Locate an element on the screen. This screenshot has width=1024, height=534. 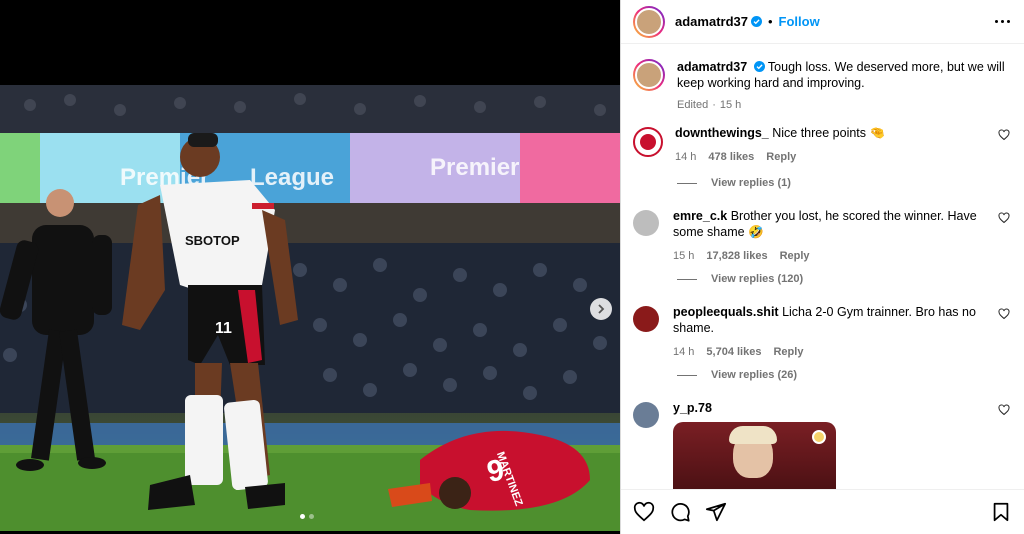
chevron-right-icon is located at coordinates (601, 309).